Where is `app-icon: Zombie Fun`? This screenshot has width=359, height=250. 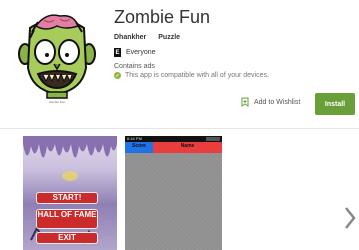 app-icon: Zombie Fun is located at coordinates (57, 56).